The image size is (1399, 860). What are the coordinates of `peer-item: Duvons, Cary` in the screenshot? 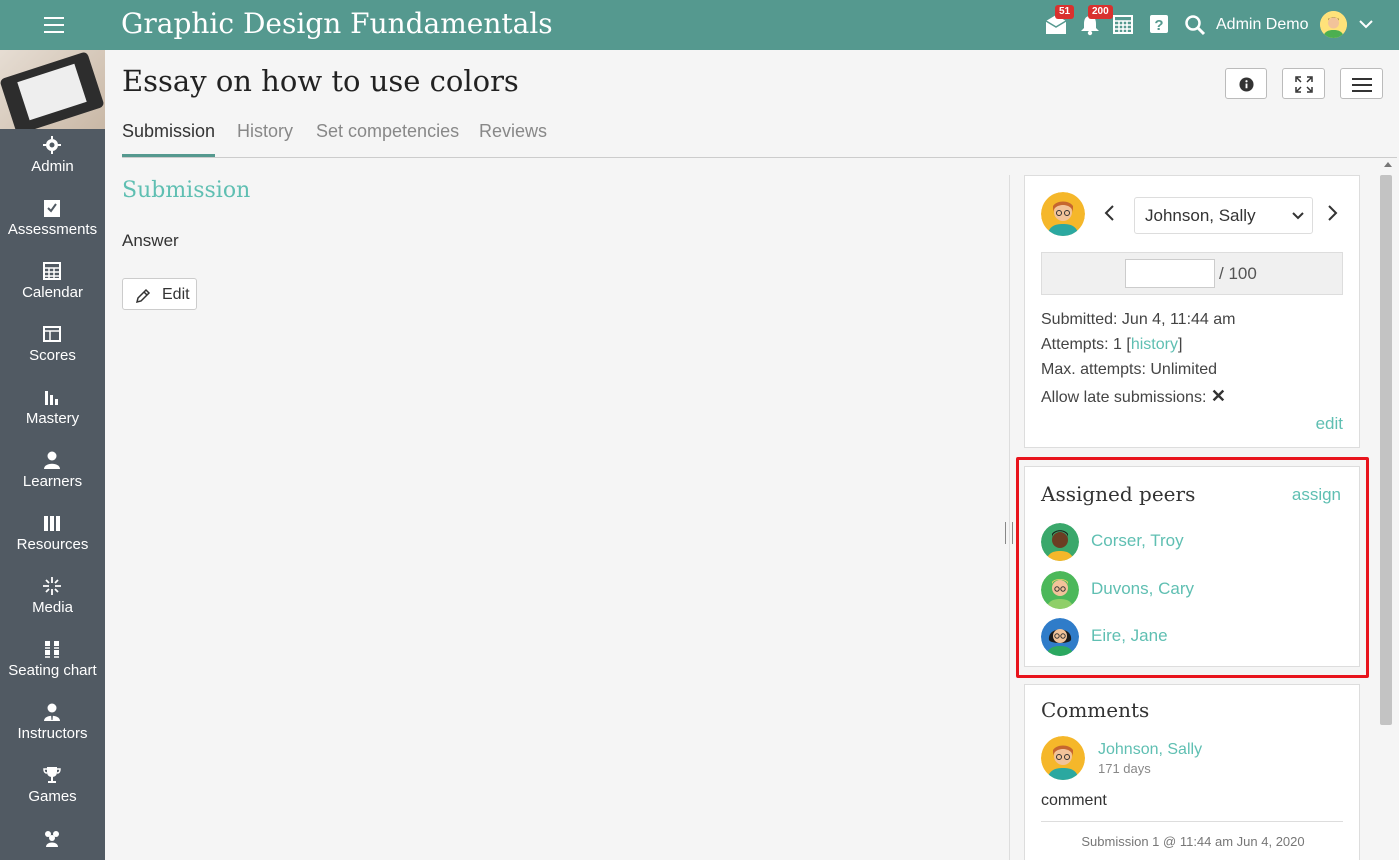 It's located at (1191, 590).